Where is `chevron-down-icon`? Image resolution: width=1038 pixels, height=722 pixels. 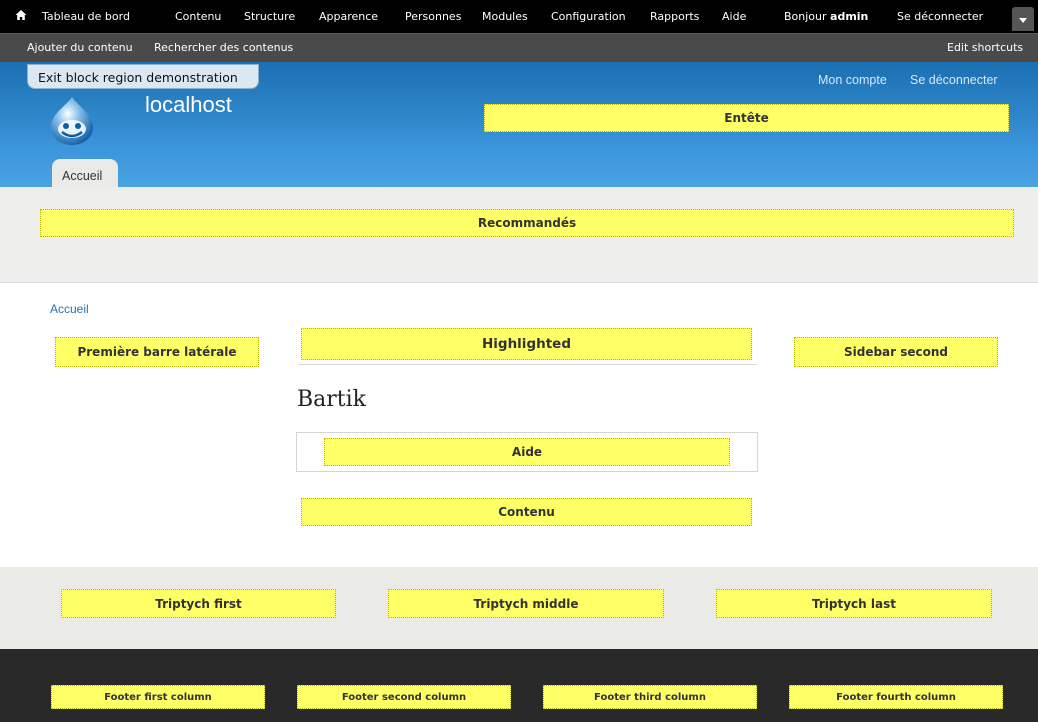 chevron-down-icon is located at coordinates (1023, 20).